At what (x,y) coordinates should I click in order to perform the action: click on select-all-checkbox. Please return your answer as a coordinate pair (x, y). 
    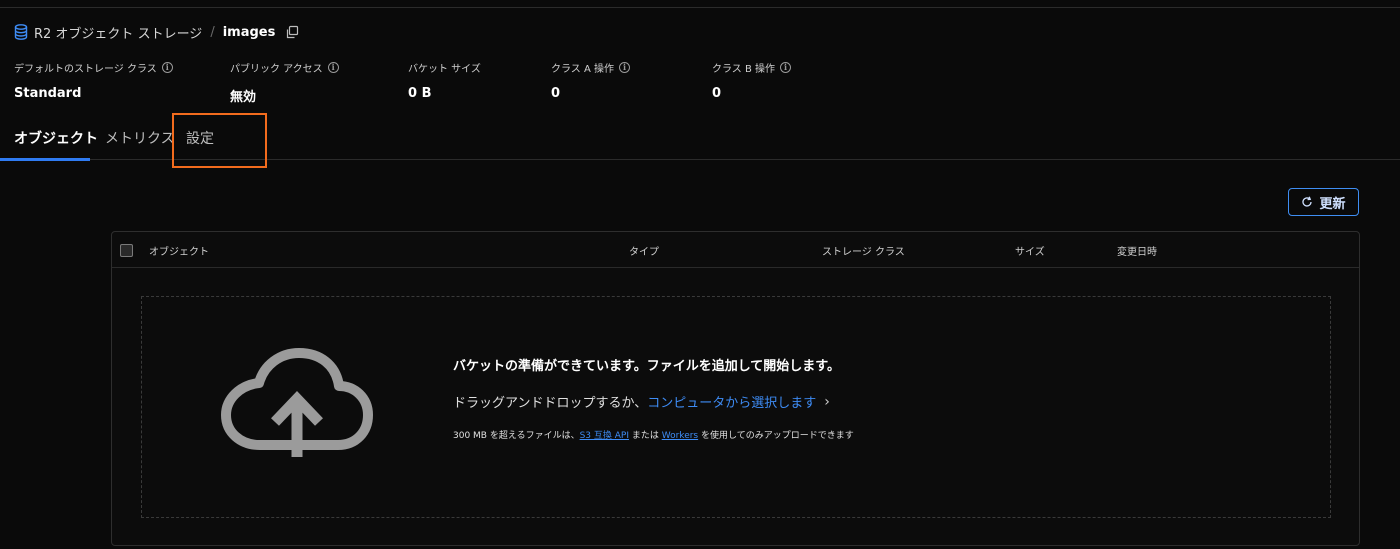
    Looking at the image, I should click on (126, 250).